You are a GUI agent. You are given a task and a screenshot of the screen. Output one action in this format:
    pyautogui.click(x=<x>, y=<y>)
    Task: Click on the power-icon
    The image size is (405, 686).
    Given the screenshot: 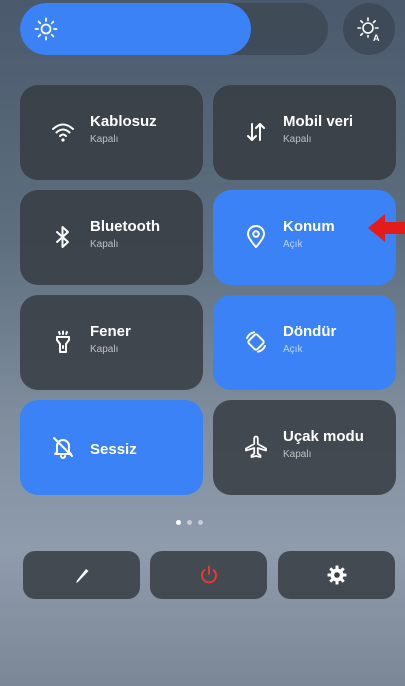 What is the action you would take?
    pyautogui.click(x=208, y=574)
    